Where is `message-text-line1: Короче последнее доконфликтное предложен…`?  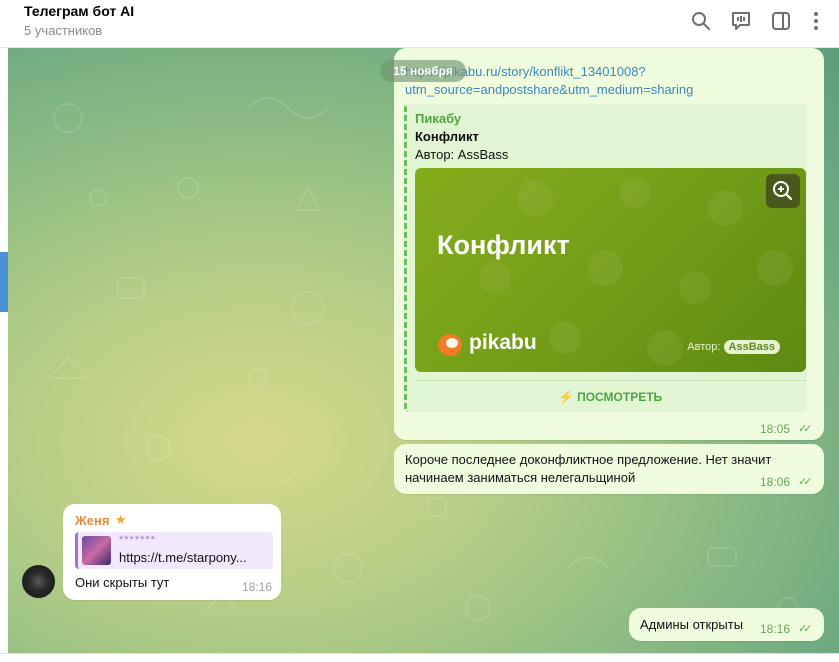
message-text-line1: Короче последнее доконфликтное предложен… is located at coordinates (588, 459).